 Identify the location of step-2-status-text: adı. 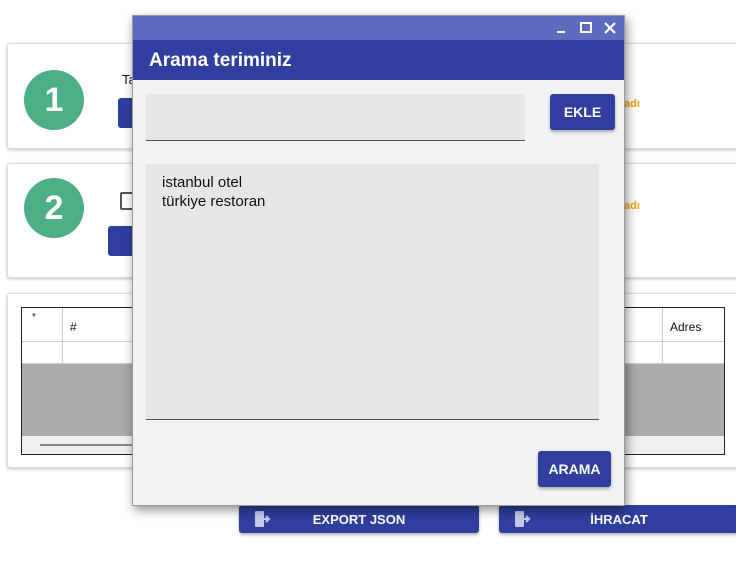
(632, 206).